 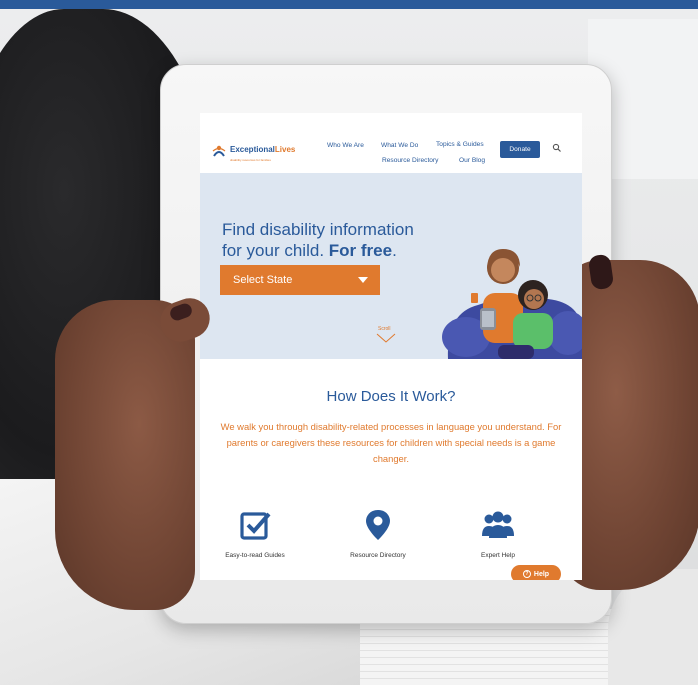 What do you see at coordinates (378, 555) in the screenshot?
I see `feature-label: Resource Directory` at bounding box center [378, 555].